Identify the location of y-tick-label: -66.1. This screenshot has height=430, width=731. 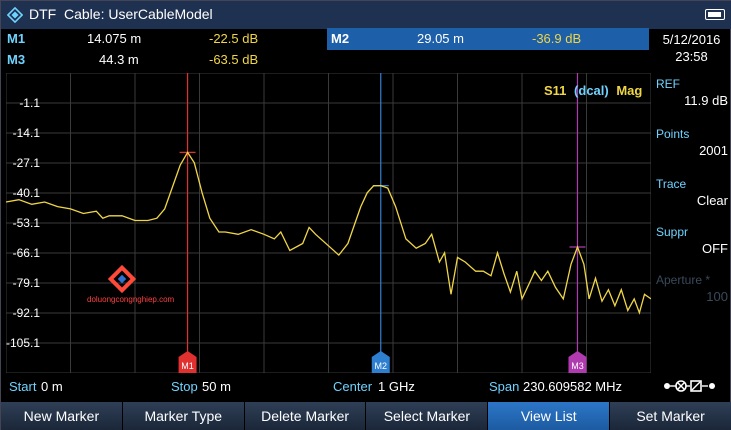
(27, 253).